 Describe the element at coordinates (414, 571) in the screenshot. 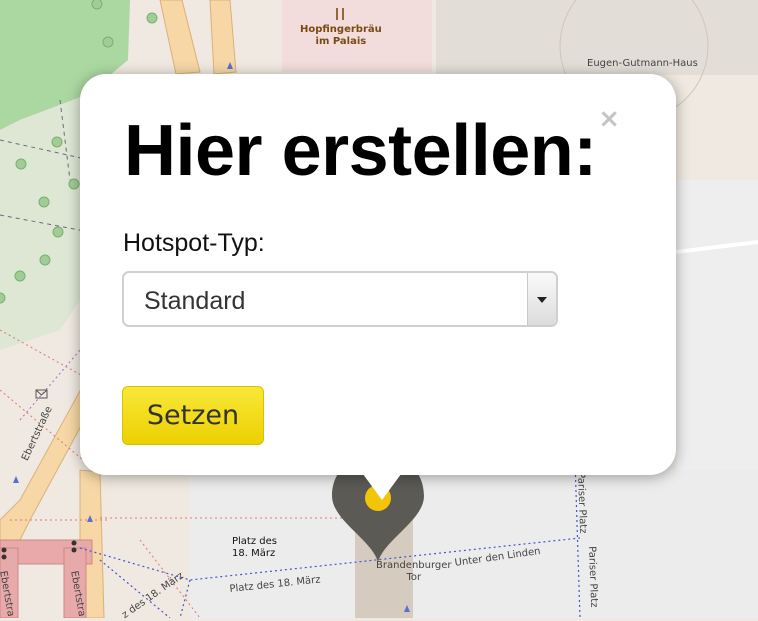

I see `landmark-label-brandenburger-tor: Brandenburger Tor` at that location.